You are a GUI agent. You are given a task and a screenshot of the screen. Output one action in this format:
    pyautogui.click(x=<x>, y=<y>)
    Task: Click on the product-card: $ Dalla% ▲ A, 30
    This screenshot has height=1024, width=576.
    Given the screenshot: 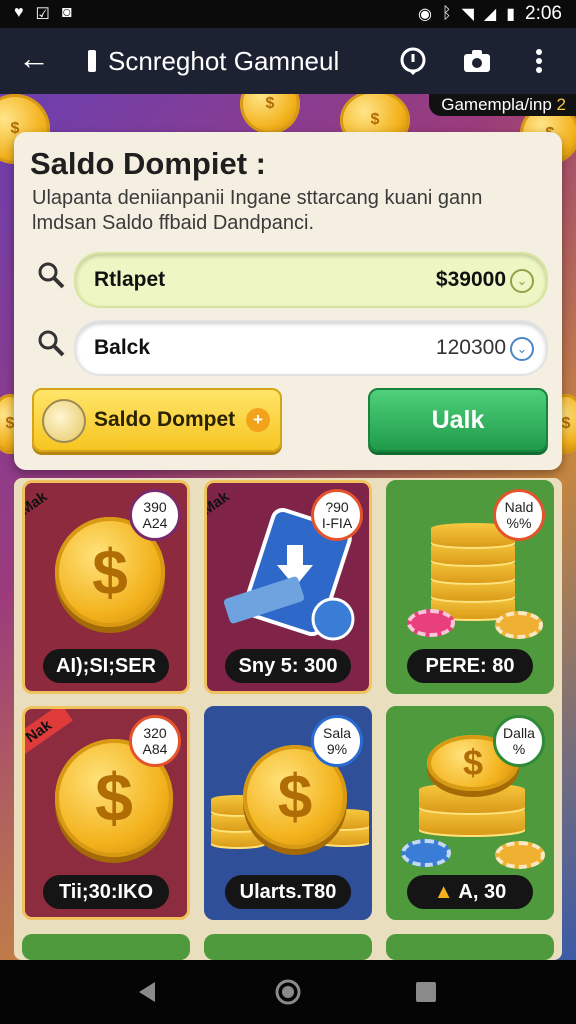 What is the action you would take?
    pyautogui.click(x=470, y=813)
    